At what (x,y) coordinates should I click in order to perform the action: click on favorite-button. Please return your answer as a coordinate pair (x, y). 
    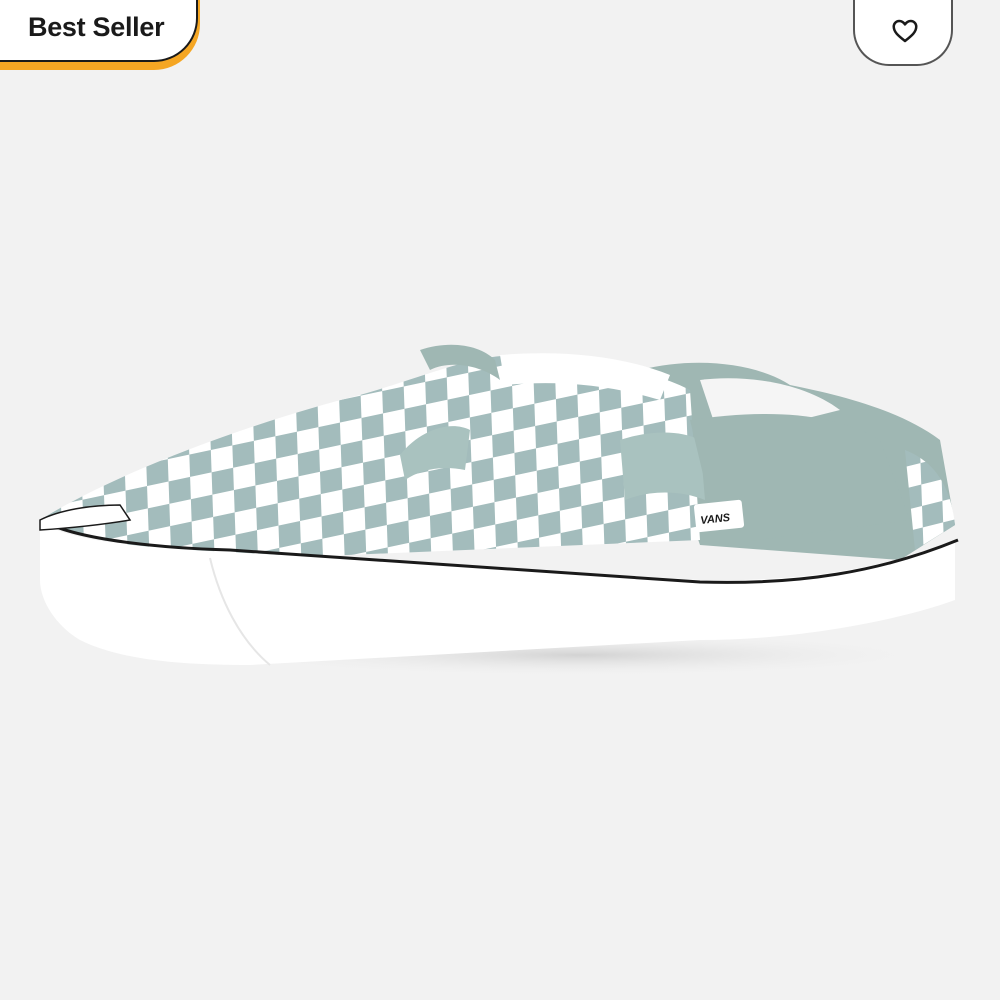
    Looking at the image, I should click on (903, 33).